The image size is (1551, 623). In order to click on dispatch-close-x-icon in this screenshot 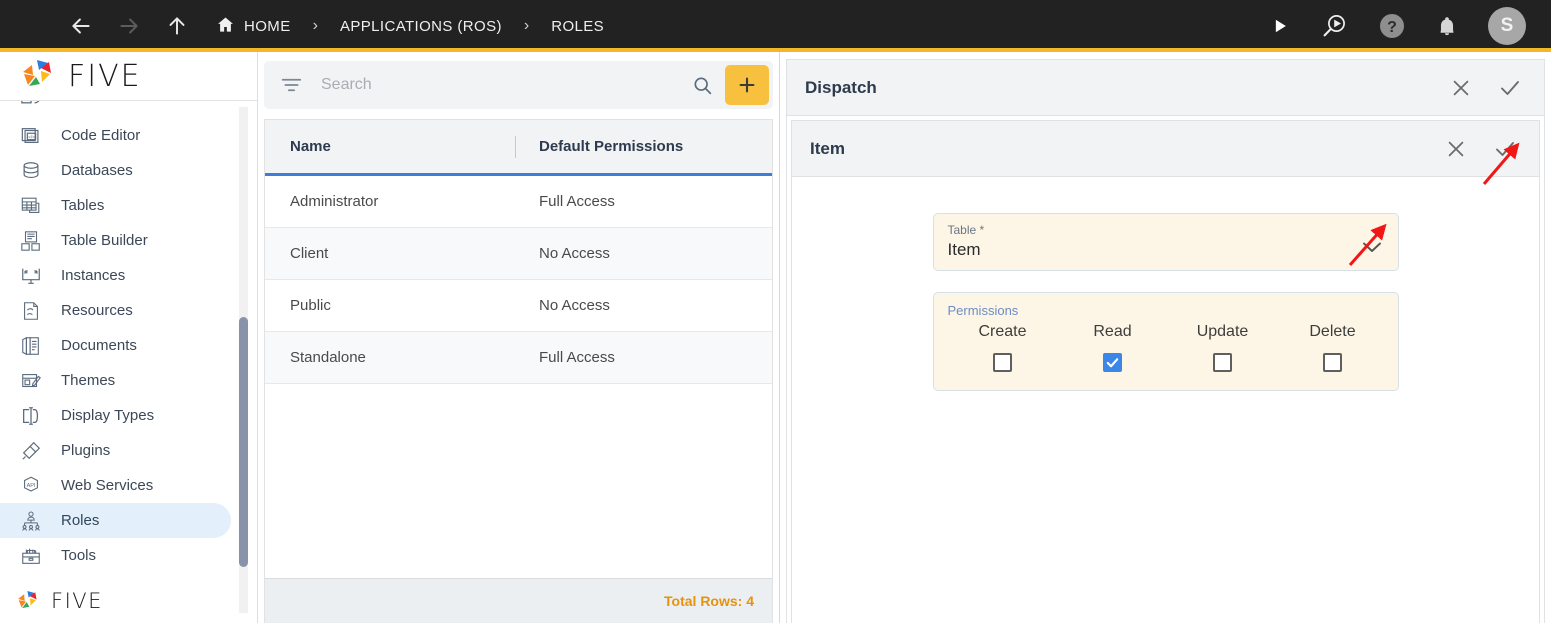, I will do `click(1461, 88)`.